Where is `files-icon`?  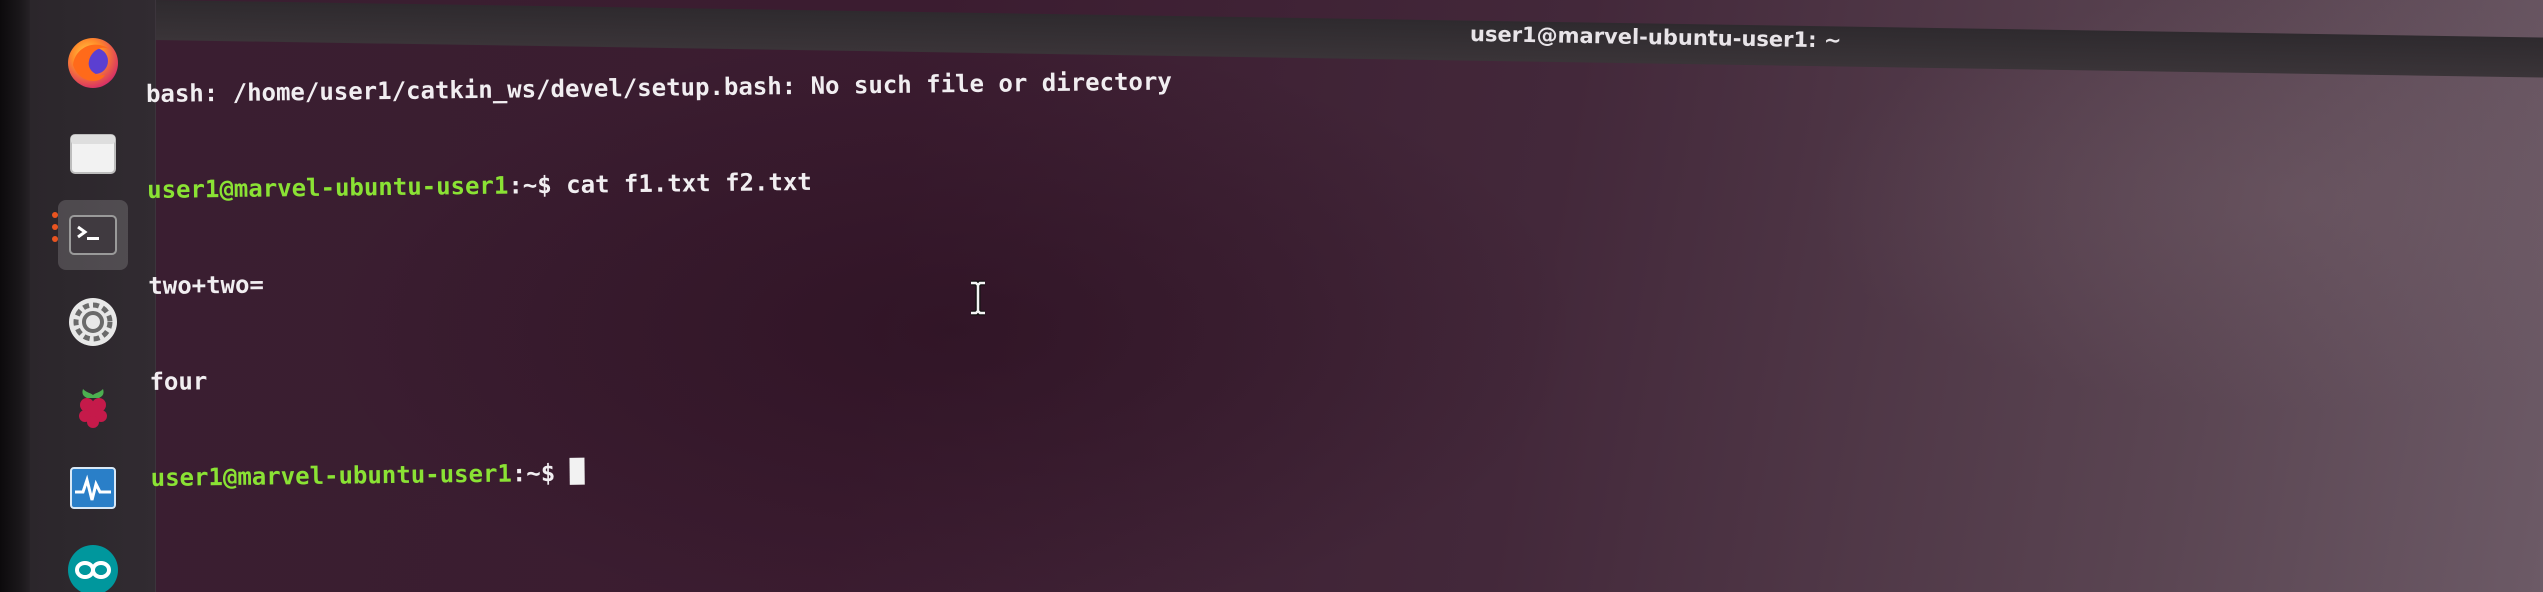
files-icon is located at coordinates (93, 154).